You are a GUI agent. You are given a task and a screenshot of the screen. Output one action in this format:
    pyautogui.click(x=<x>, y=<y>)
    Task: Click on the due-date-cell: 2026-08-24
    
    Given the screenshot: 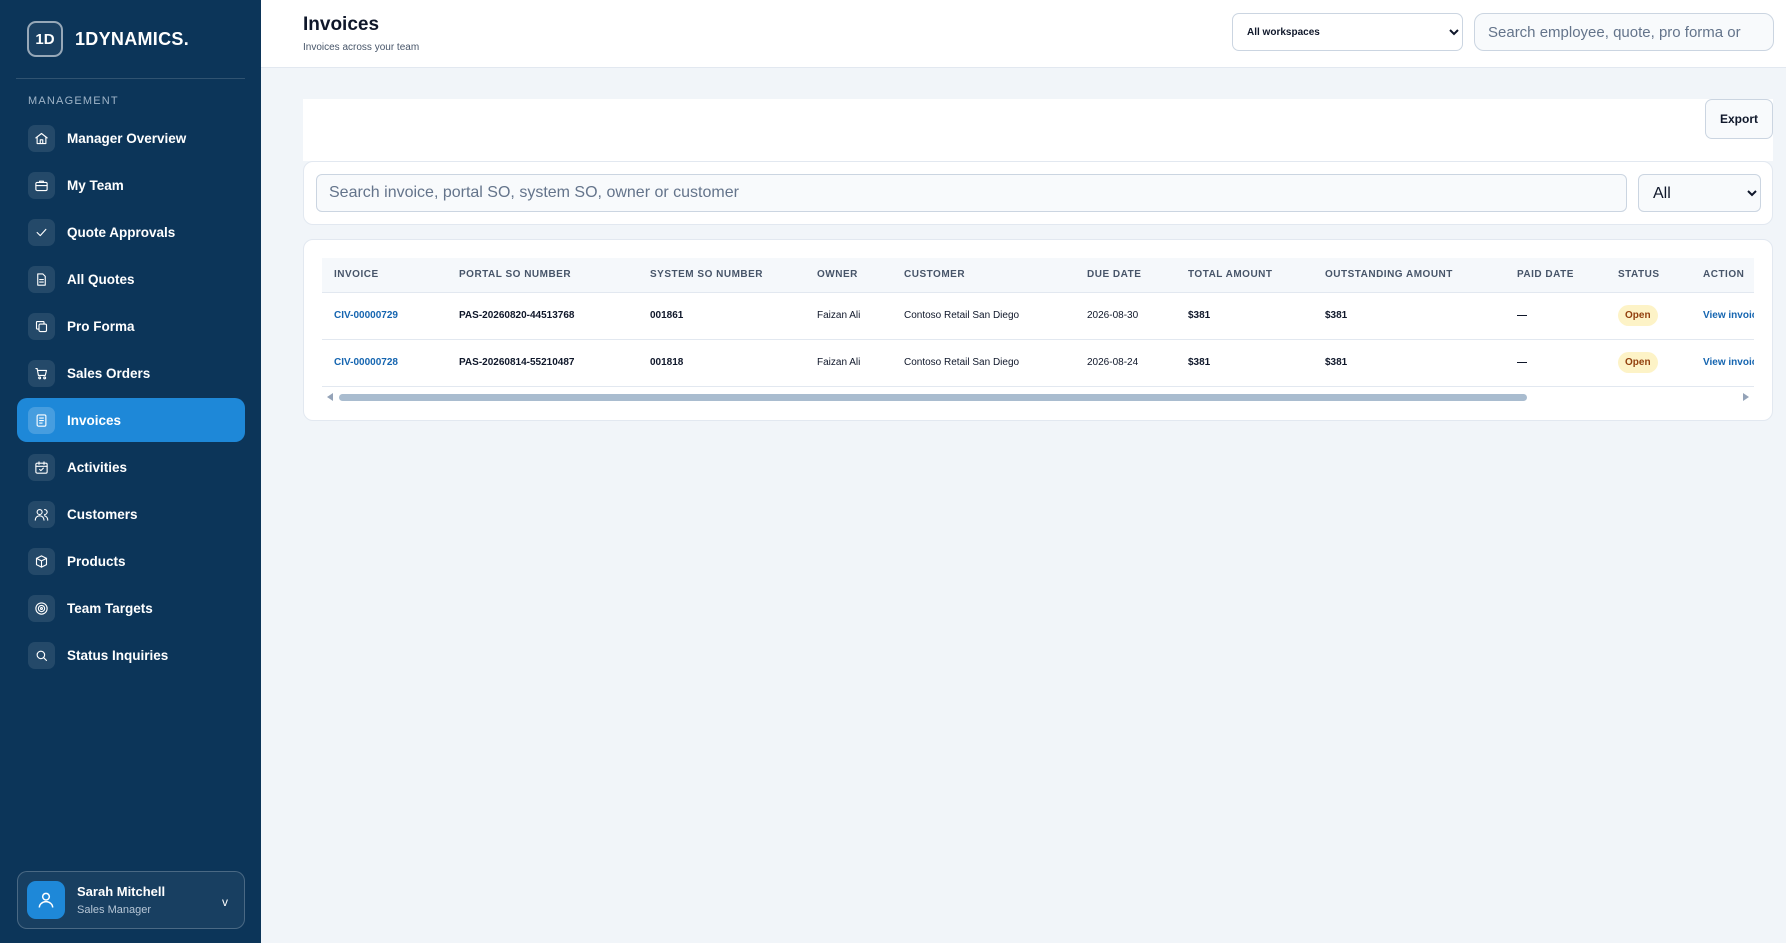 What is the action you would take?
    pyautogui.click(x=1113, y=362)
    